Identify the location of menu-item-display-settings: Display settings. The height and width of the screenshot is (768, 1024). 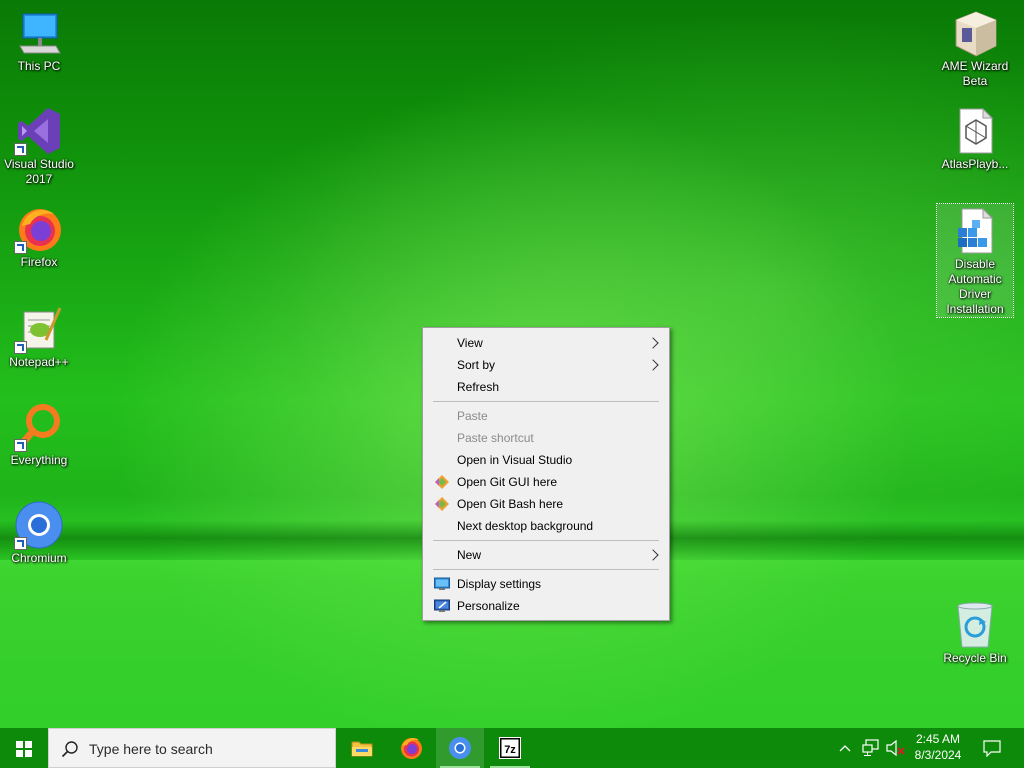
(546, 584).